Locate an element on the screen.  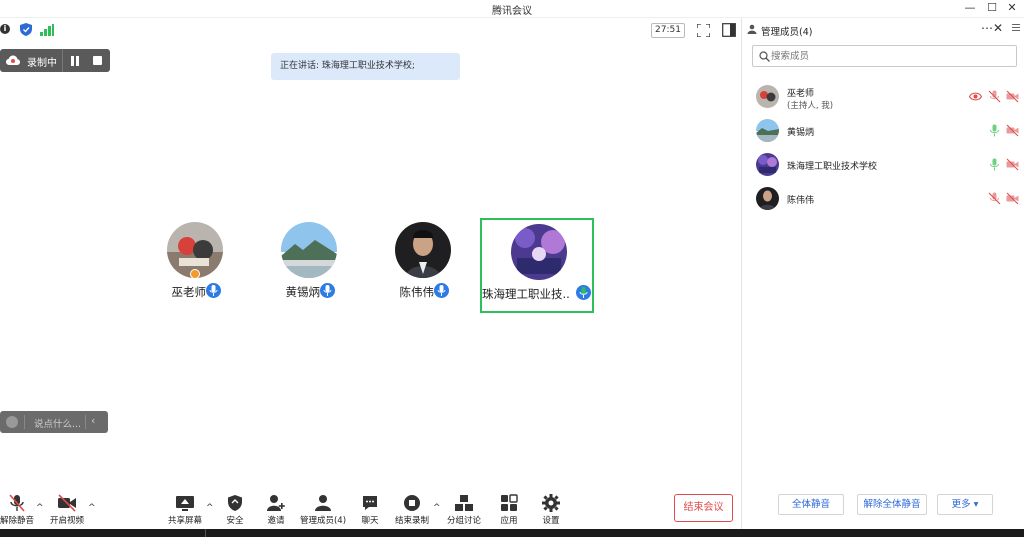
share-screen-icon is located at coordinates (185, 503).